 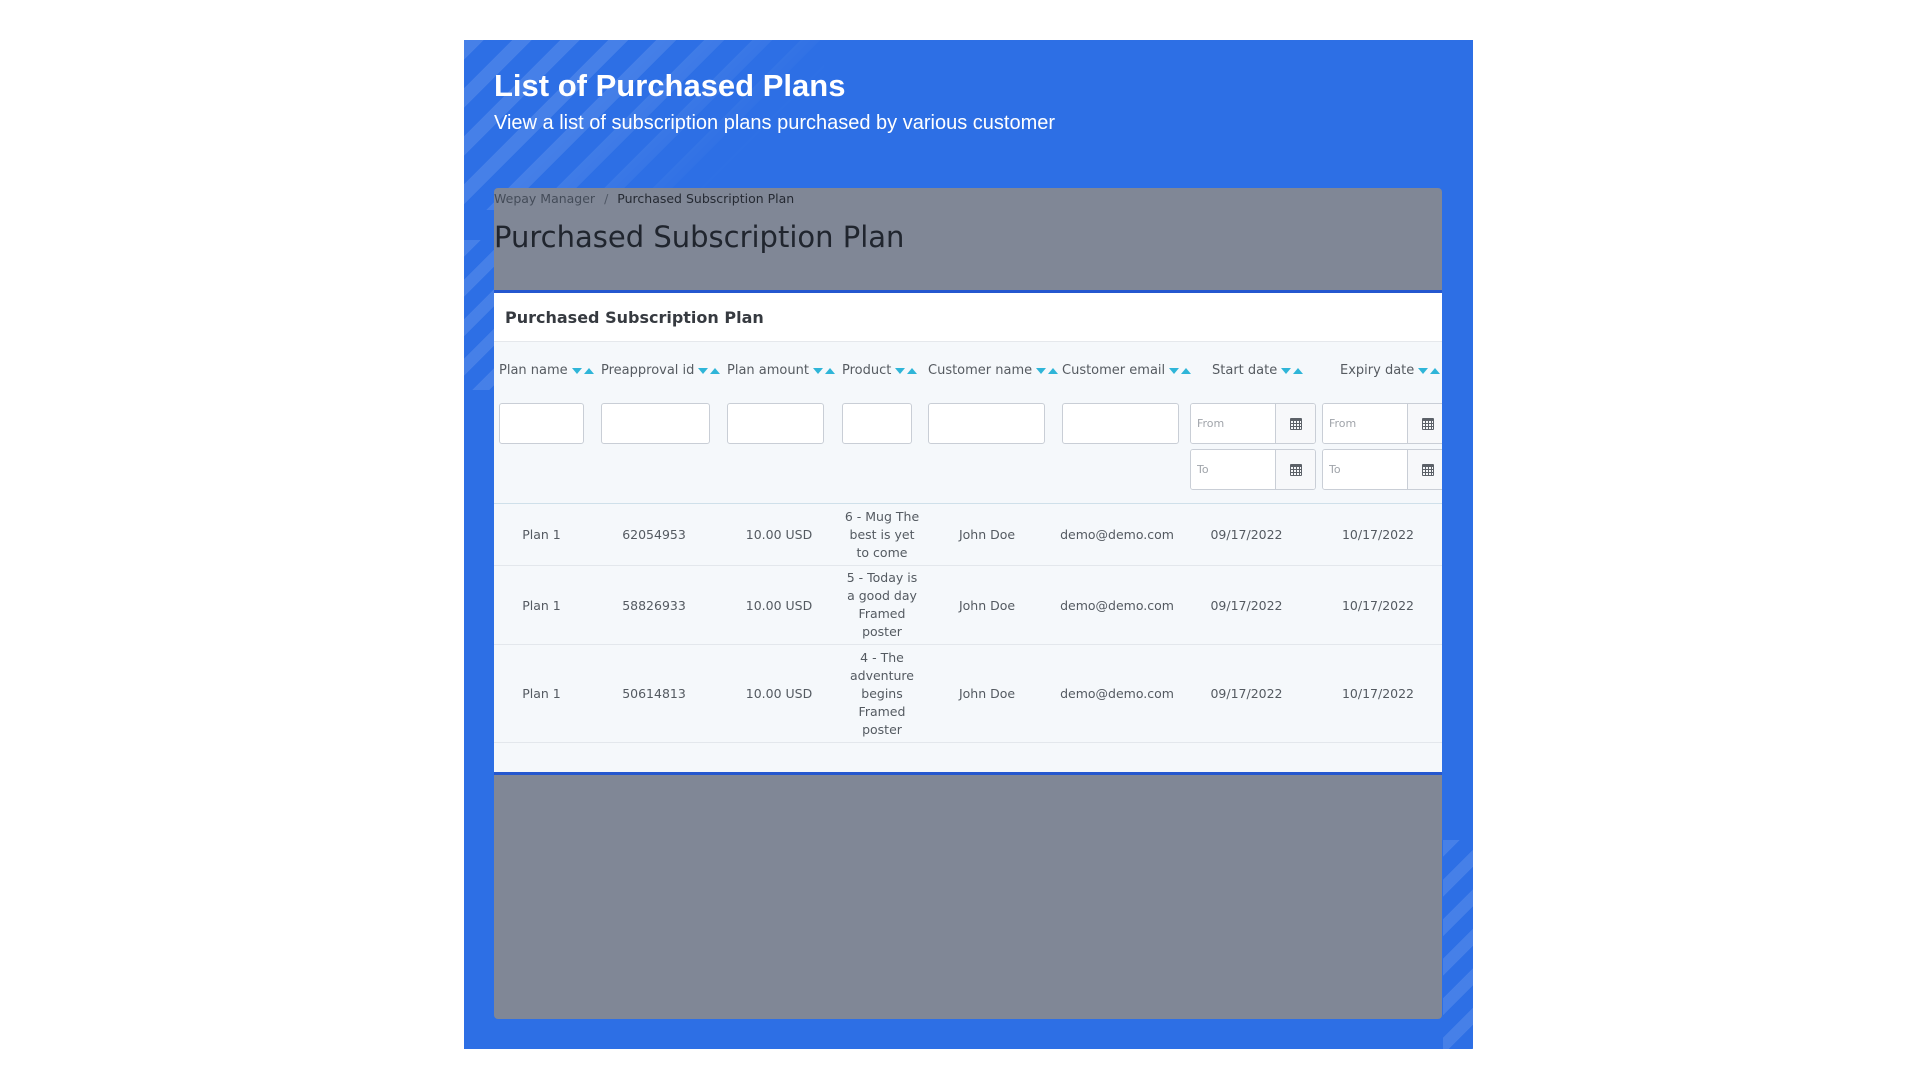 I want to click on start-date-to-input, so click(x=1233, y=469).